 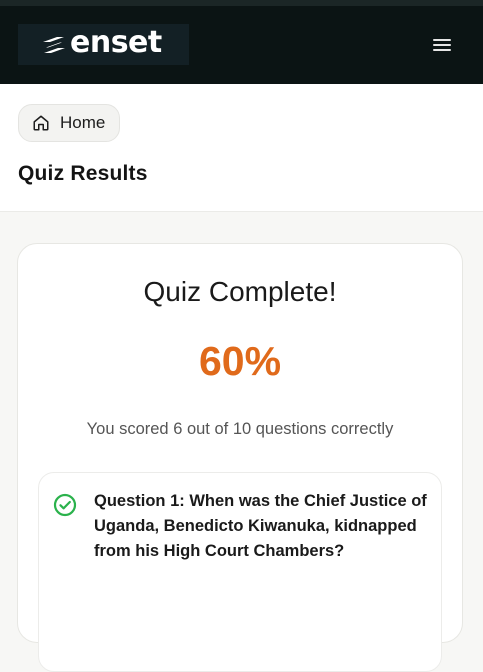 I want to click on logo-mark-icon, so click(x=54, y=44).